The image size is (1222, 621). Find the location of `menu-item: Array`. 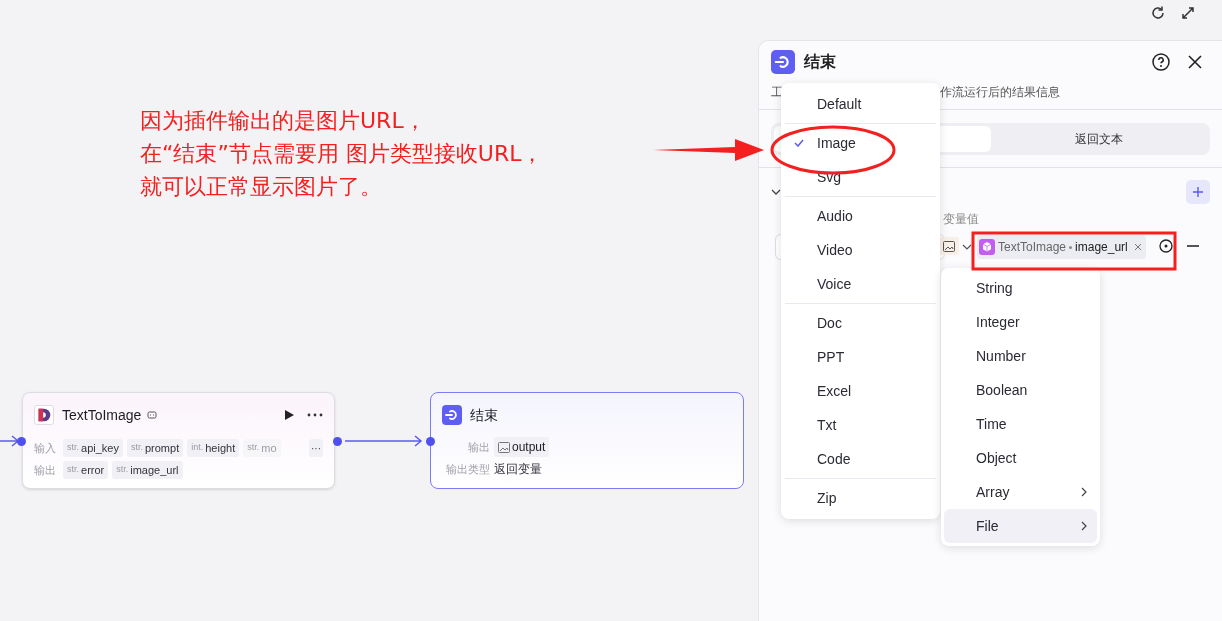

menu-item: Array is located at coordinates (1020, 492).